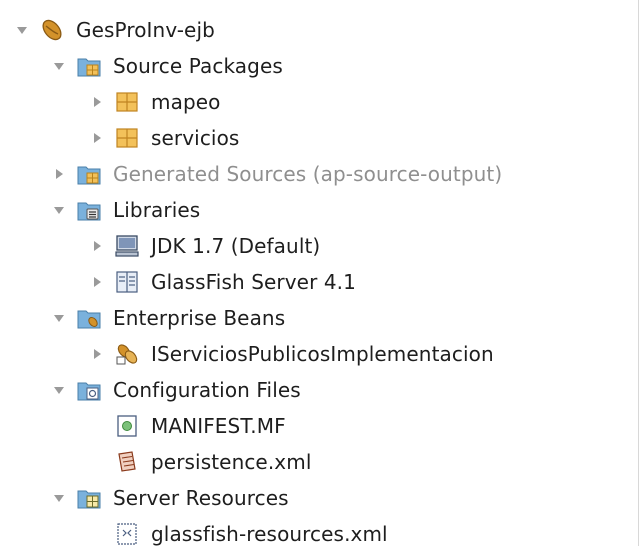 This screenshot has width=639, height=546. Describe the element at coordinates (127, 246) in the screenshot. I see `jdk-platform-icon` at that location.